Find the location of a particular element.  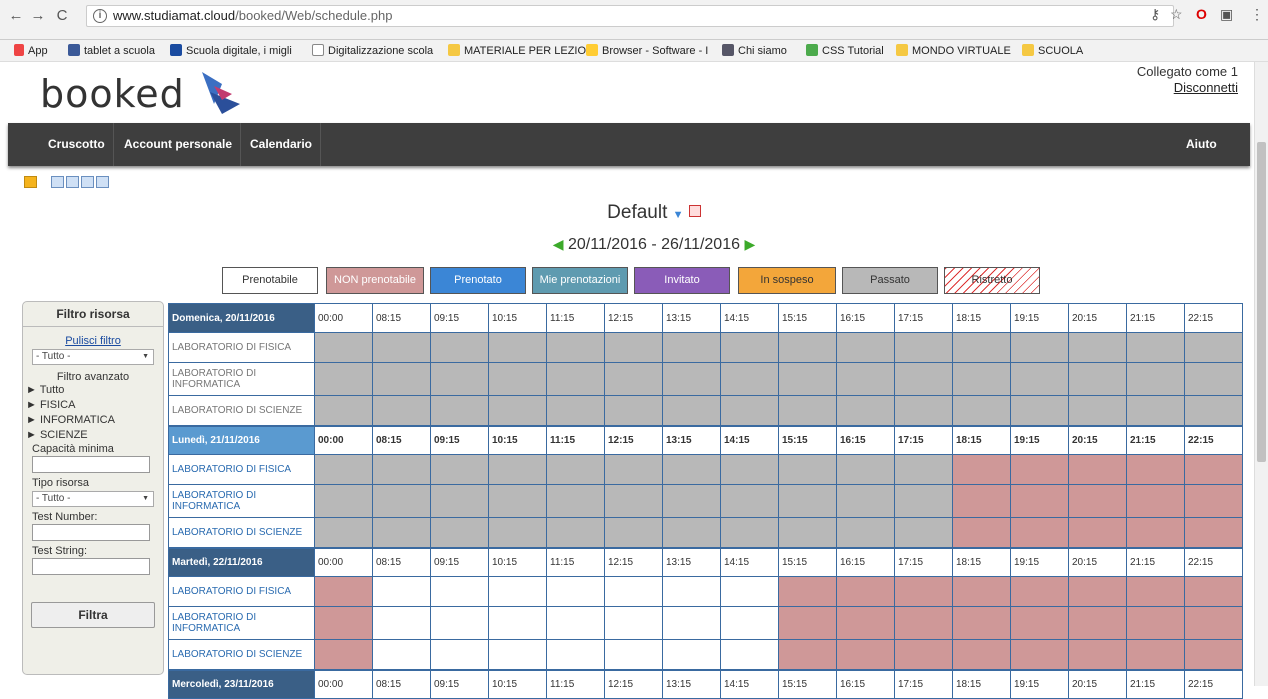

filter-button: Filtra is located at coordinates (93, 615).